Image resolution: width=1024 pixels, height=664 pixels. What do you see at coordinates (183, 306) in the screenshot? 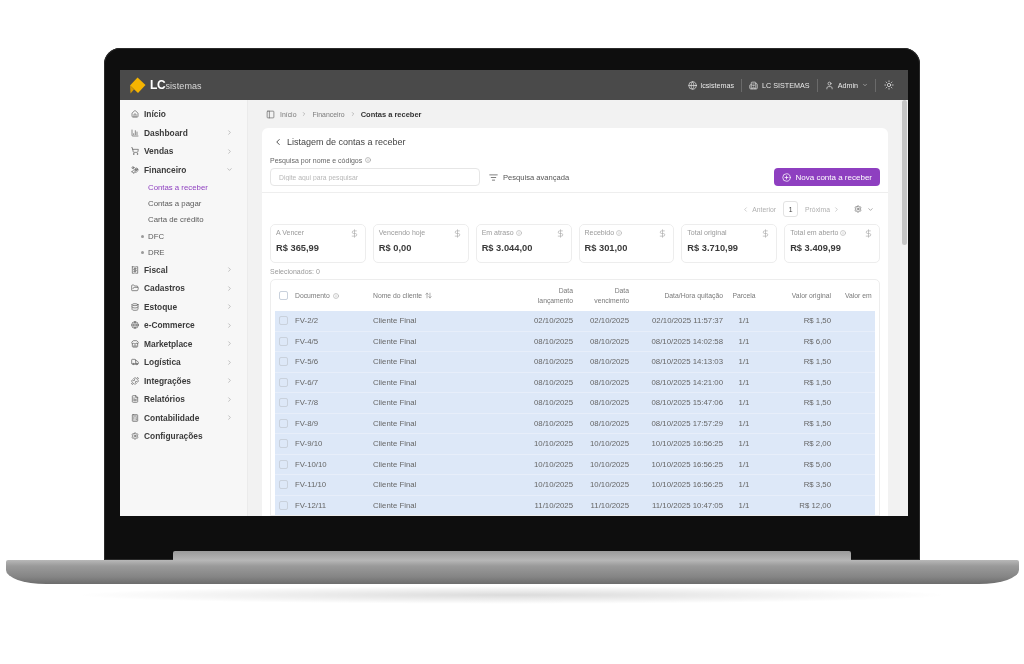
I see `nav-item: Estoque` at bounding box center [183, 306].